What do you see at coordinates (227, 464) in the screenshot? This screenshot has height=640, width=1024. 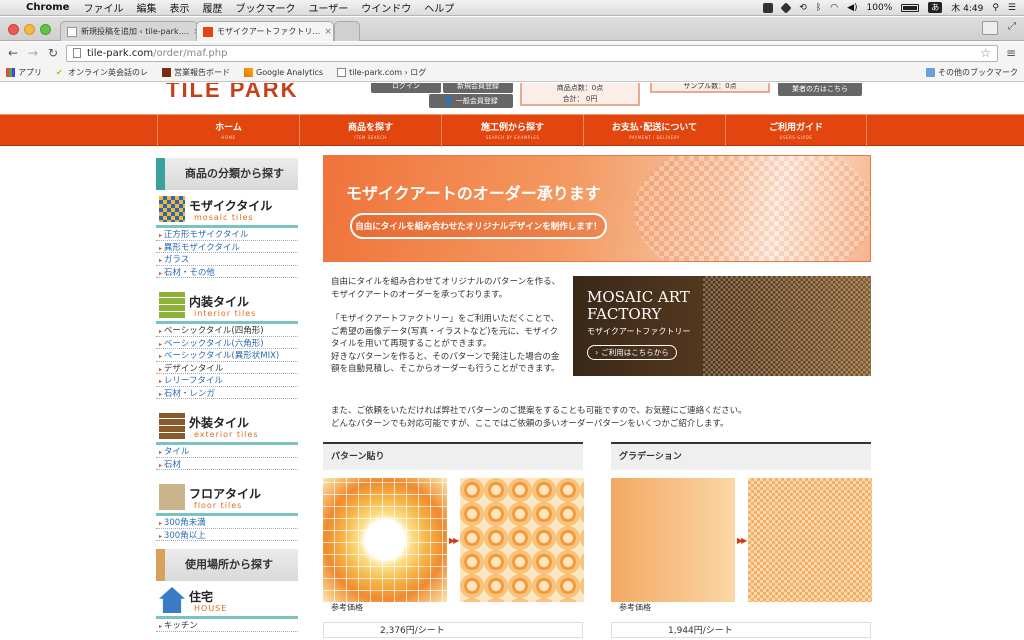 I see `sidebar-item-exterior-stone: 石材` at bounding box center [227, 464].